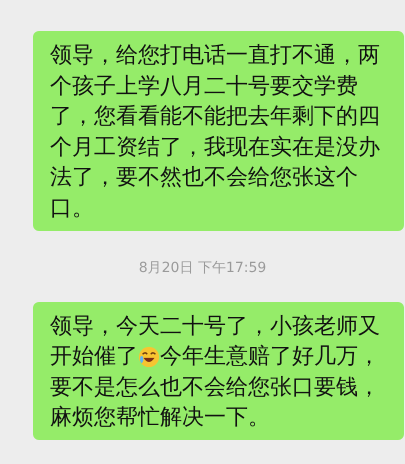  Describe the element at coordinates (149, 357) in the screenshot. I see `laughing-face-icon` at that location.